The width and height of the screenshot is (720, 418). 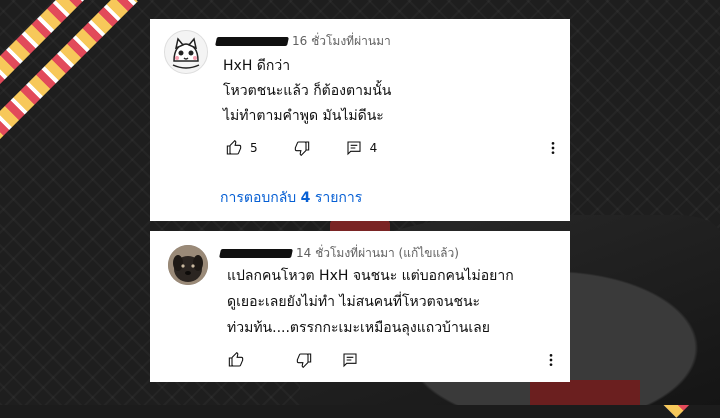 What do you see at coordinates (354, 302) in the screenshot?
I see `comment-text-line: ดูเยอะเลยยังไม่ทำ ไม่สนคนที่โหวตจนชนะ` at bounding box center [354, 302].